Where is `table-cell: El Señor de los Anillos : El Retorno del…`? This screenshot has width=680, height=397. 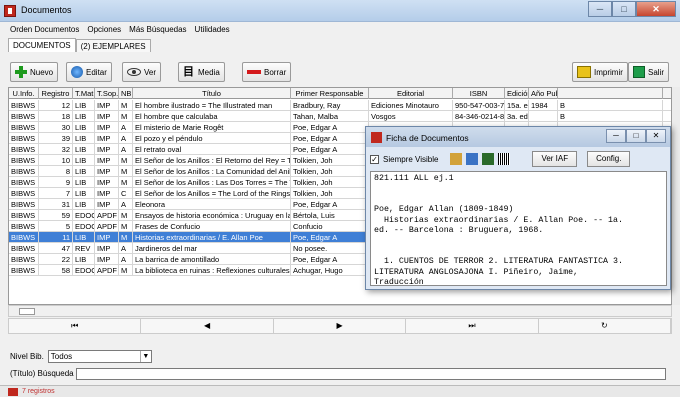
table-cell: El Señor de los Anillos : El Retorno del… is located at coordinates (212, 160).